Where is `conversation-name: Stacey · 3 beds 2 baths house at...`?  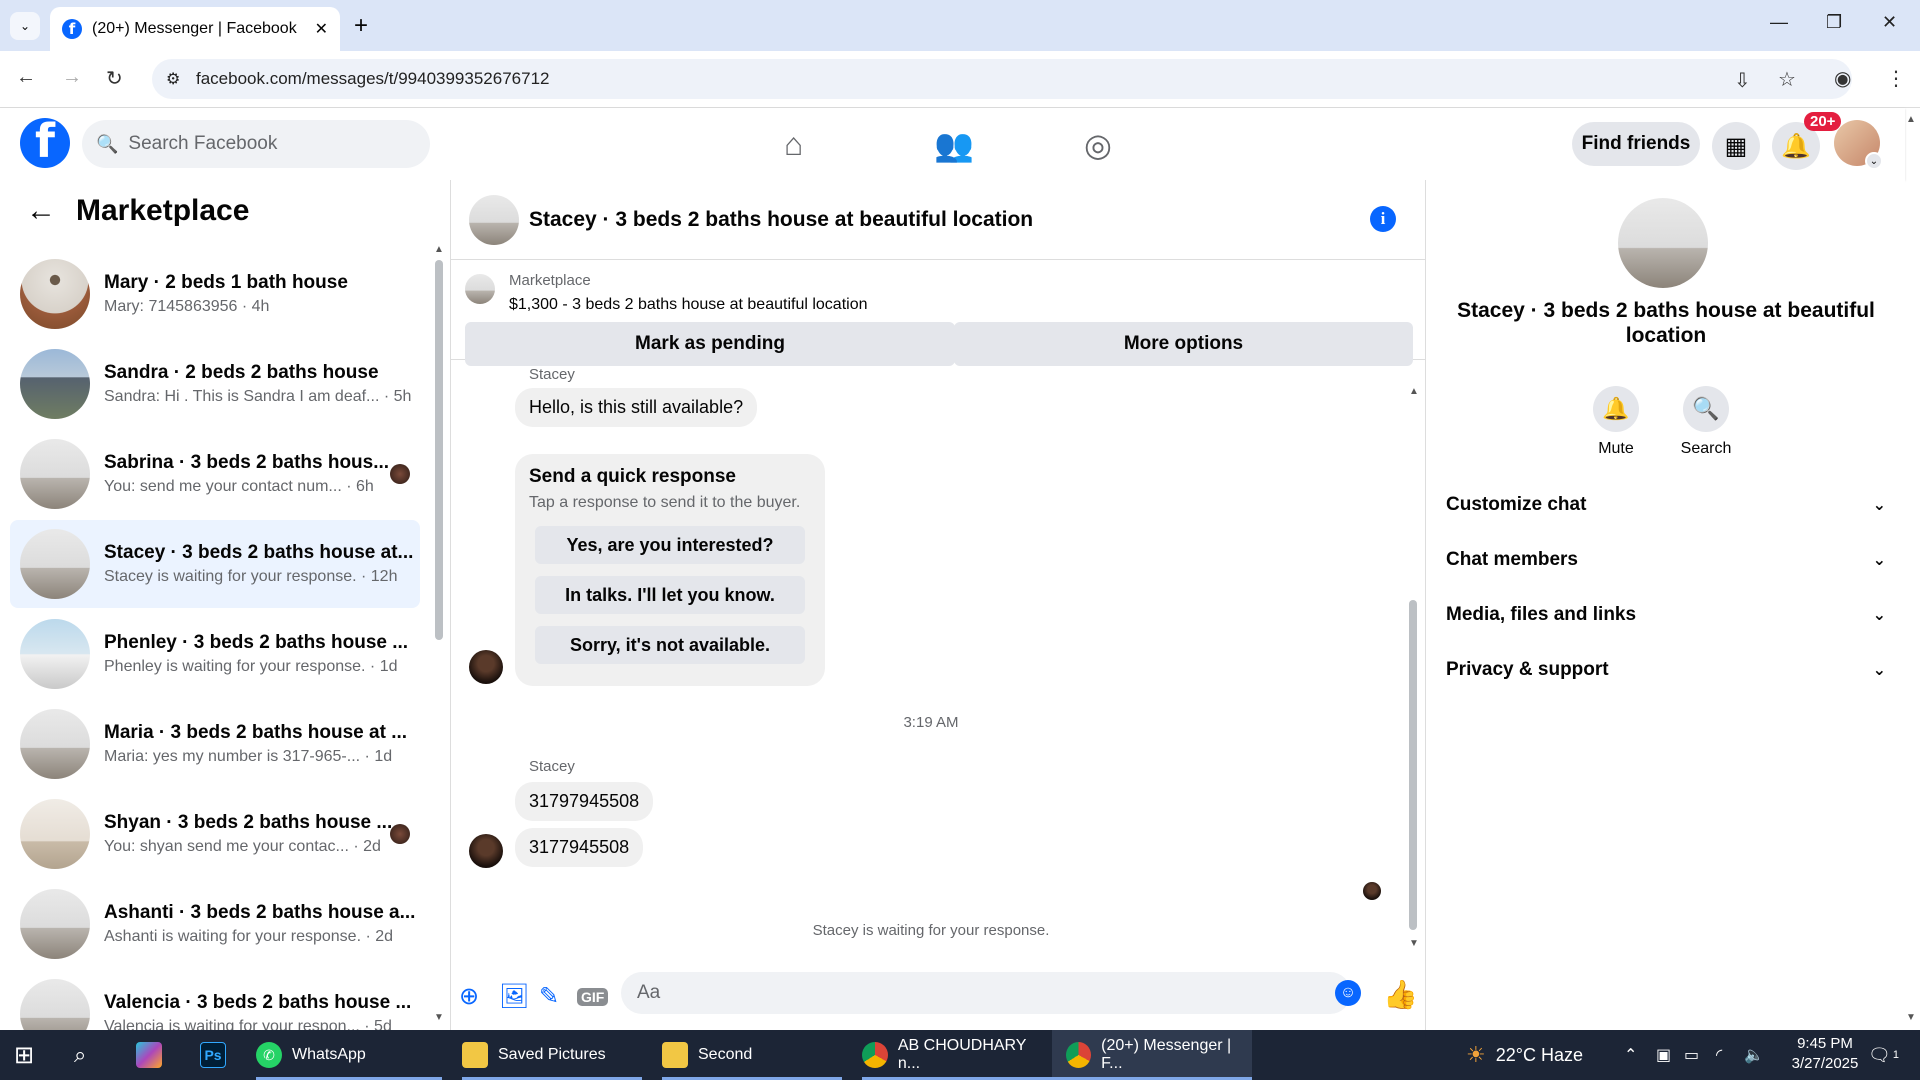
conversation-name: Stacey · 3 beds 2 baths house at... is located at coordinates (259, 552).